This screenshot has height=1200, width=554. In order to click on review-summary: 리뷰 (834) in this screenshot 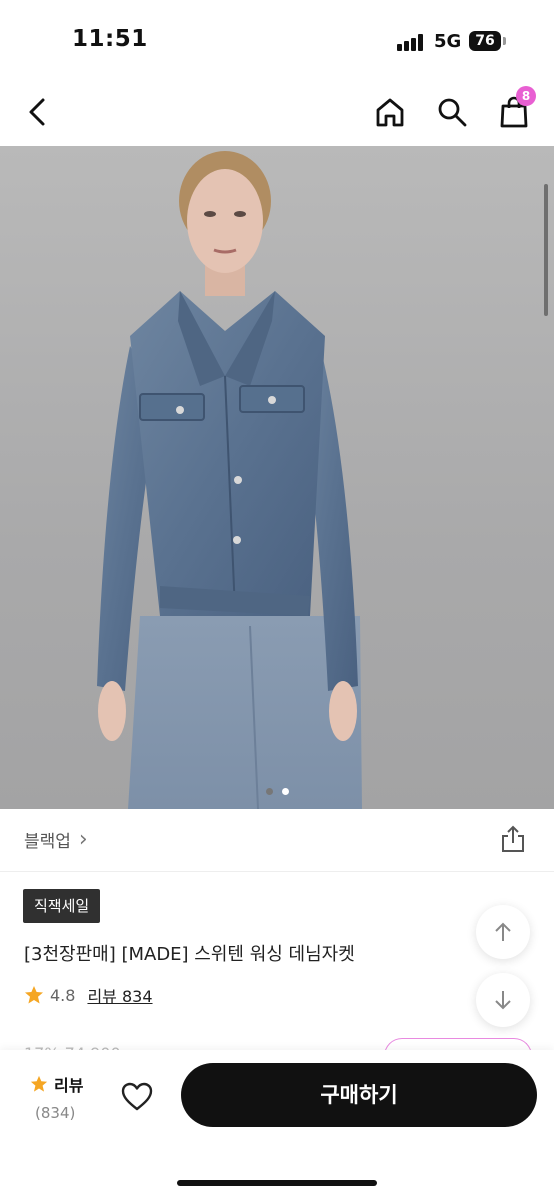, I will do `click(56, 1097)`.